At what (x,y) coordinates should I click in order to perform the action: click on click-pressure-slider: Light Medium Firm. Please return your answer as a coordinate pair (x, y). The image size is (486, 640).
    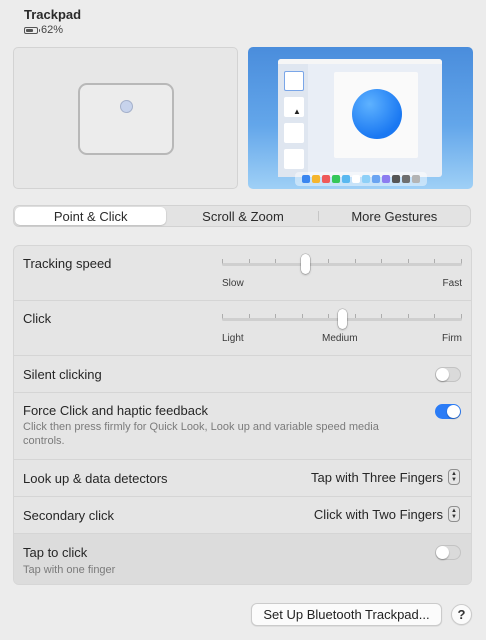
    Looking at the image, I should click on (342, 327).